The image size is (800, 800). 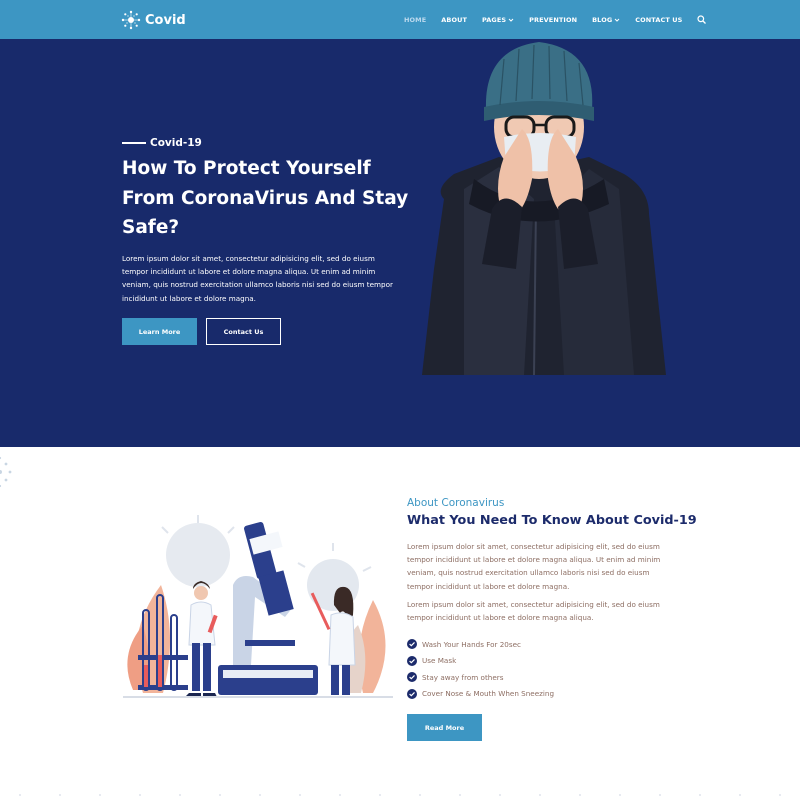 What do you see at coordinates (400, 795) in the screenshot?
I see `decorative-dots` at bounding box center [400, 795].